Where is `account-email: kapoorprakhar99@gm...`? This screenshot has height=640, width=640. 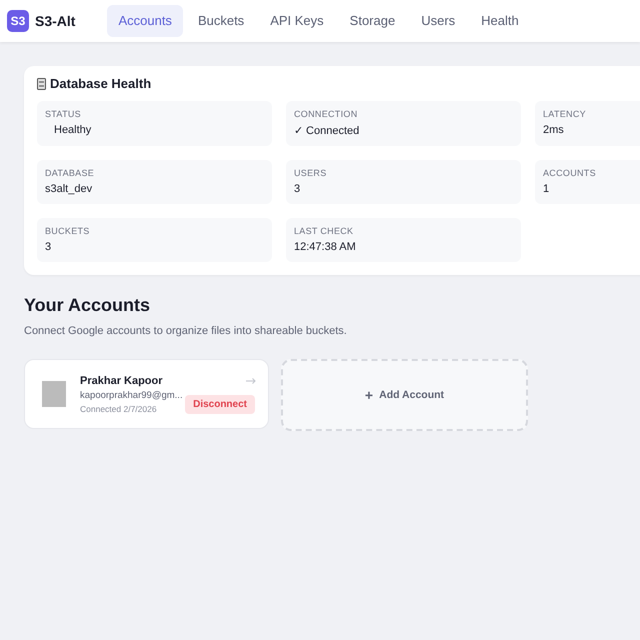
account-email: kapoorprakhar99@gm... is located at coordinates (131, 395).